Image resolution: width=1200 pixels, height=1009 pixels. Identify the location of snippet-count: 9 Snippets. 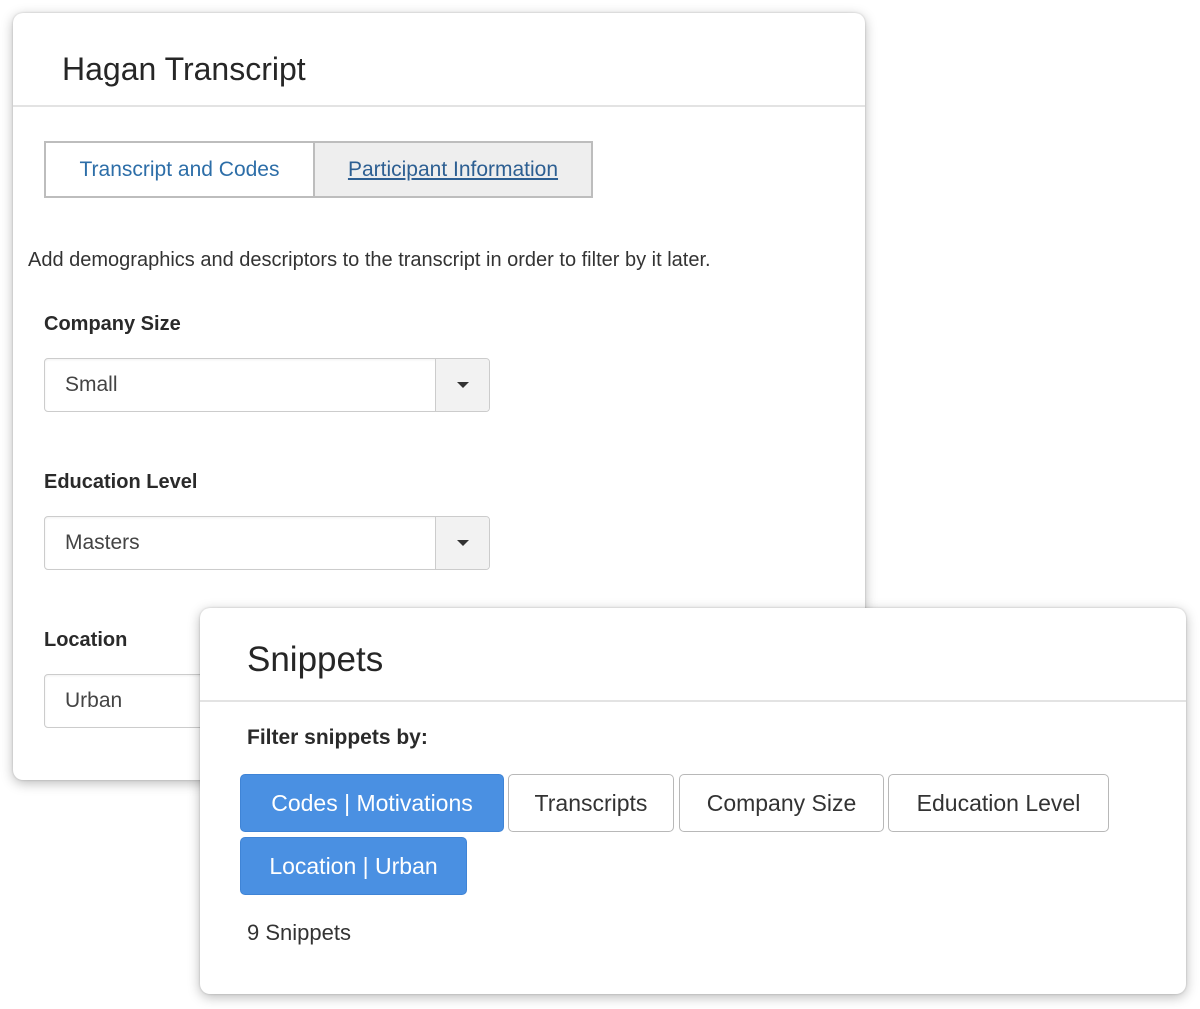
(299, 932).